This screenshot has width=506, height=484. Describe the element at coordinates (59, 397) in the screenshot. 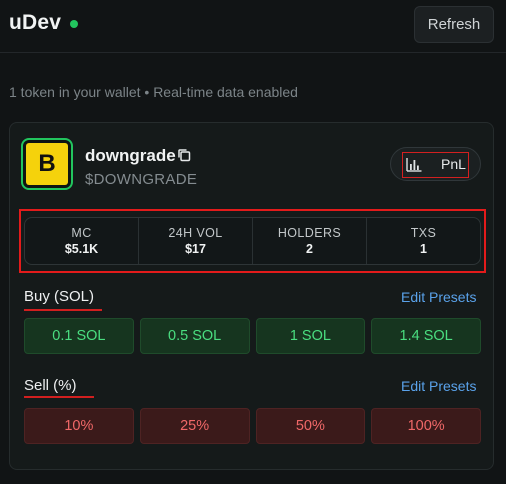

I see `sell-title-underline` at that location.